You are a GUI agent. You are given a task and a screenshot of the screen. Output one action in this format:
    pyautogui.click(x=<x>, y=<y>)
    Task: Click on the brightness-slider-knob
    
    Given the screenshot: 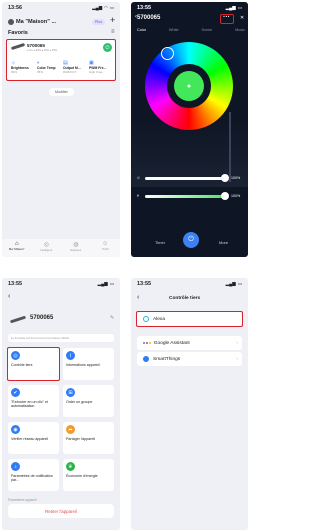 What is the action you would take?
    pyautogui.click(x=225, y=178)
    